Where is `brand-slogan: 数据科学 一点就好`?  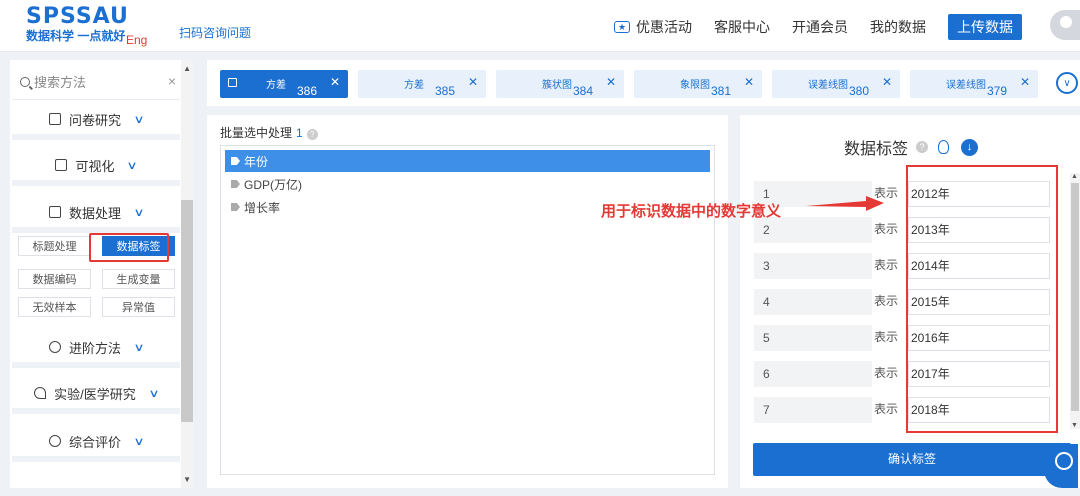 brand-slogan: 数据科学 一点就好 is located at coordinates (76, 36).